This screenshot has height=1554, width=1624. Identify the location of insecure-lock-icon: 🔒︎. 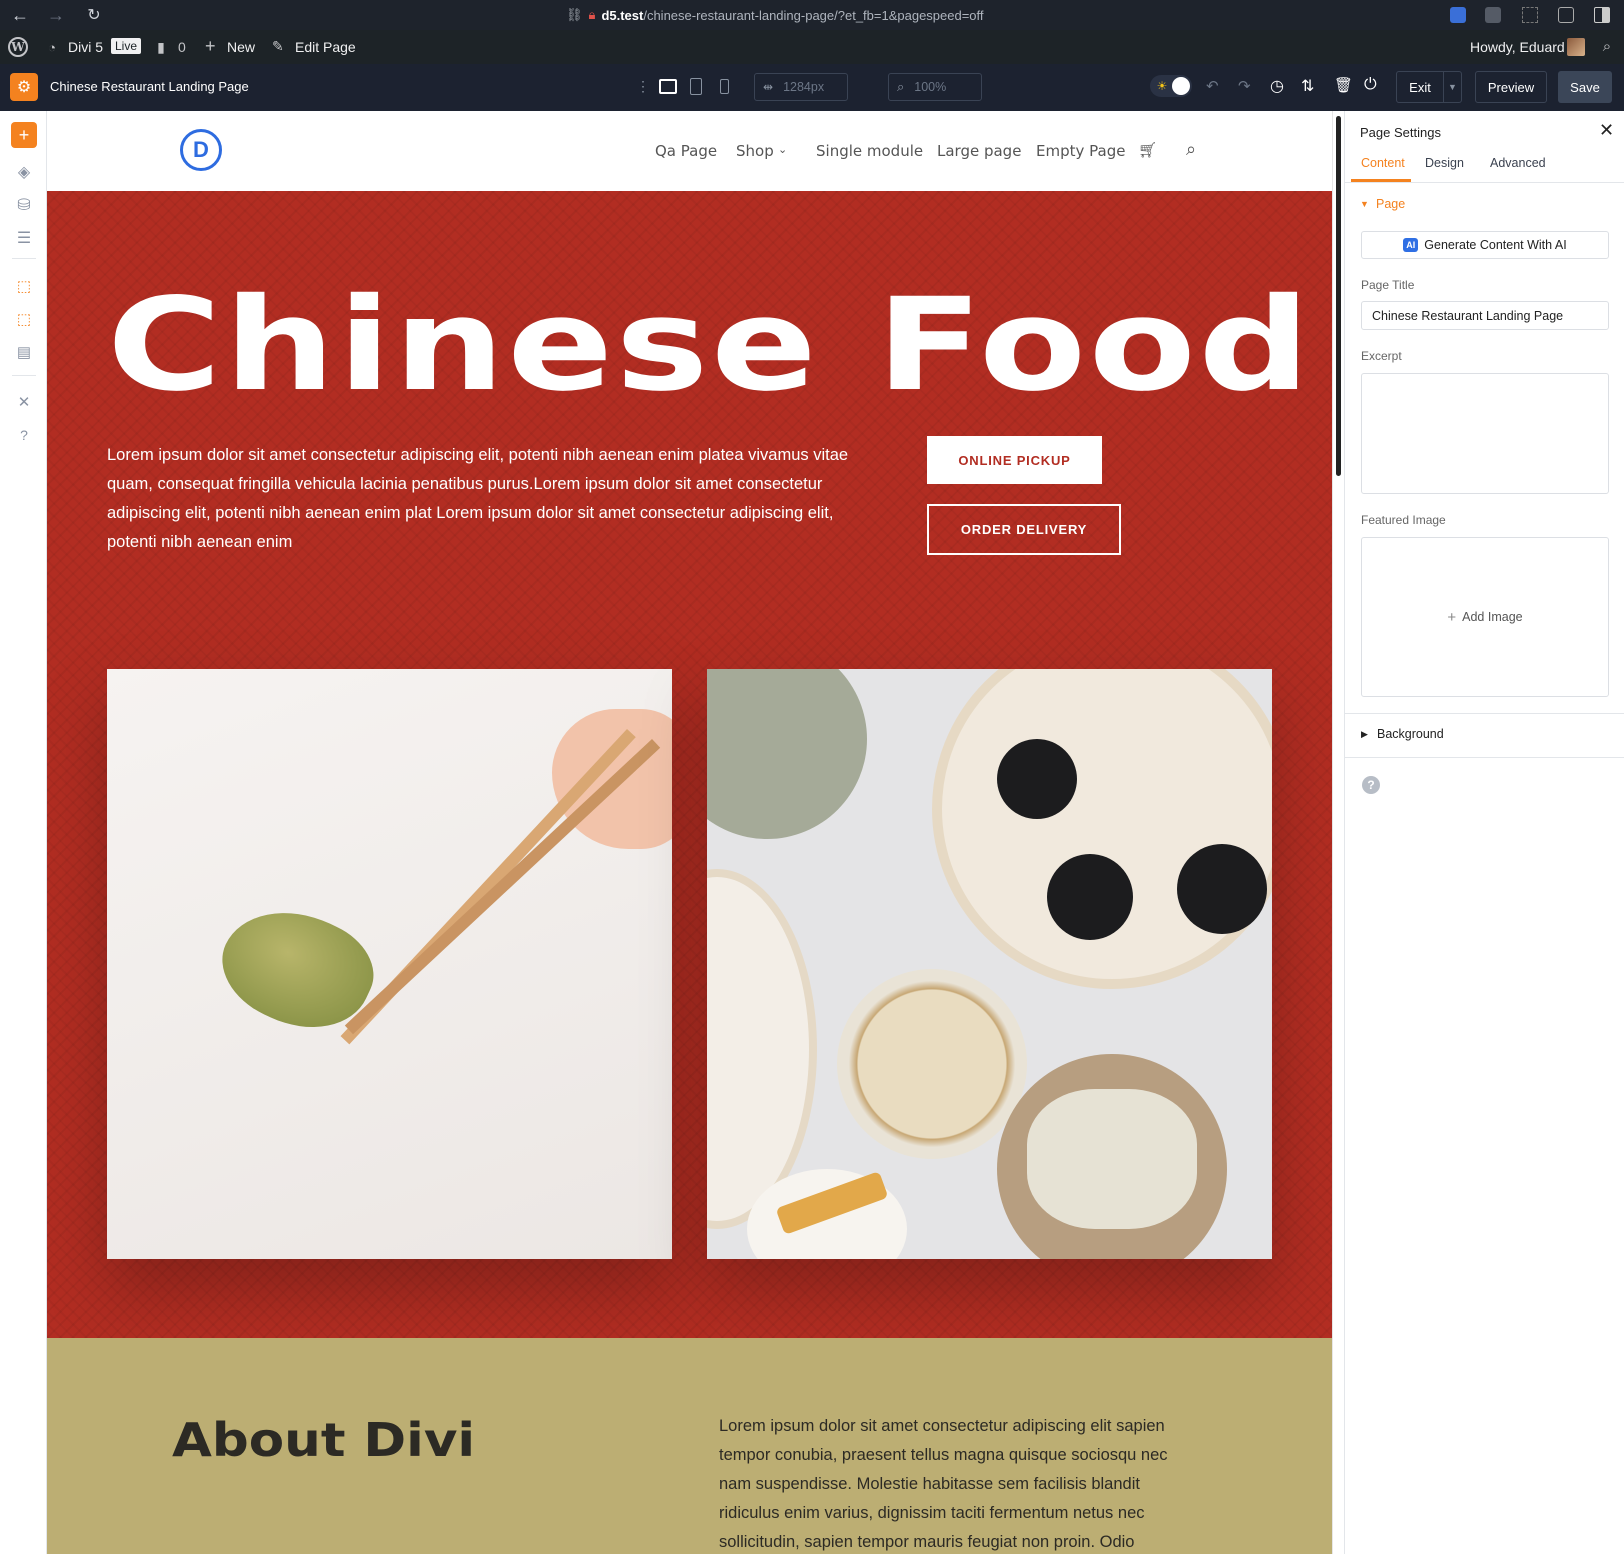
(592, 14).